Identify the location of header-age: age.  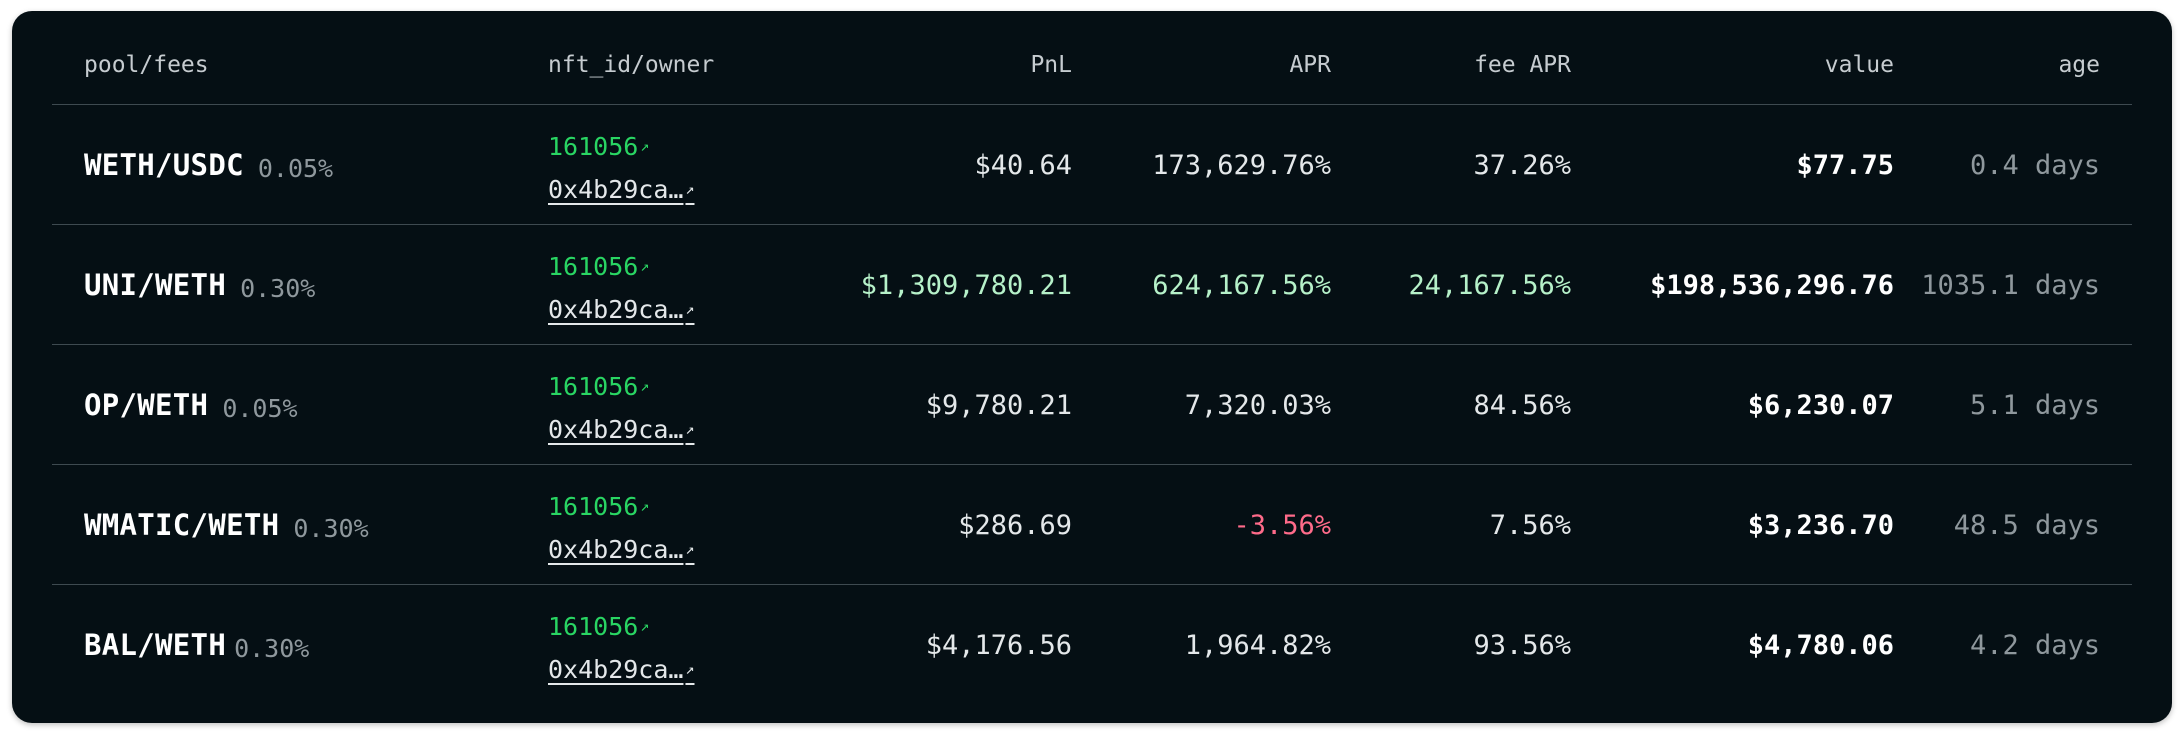
(2079, 65).